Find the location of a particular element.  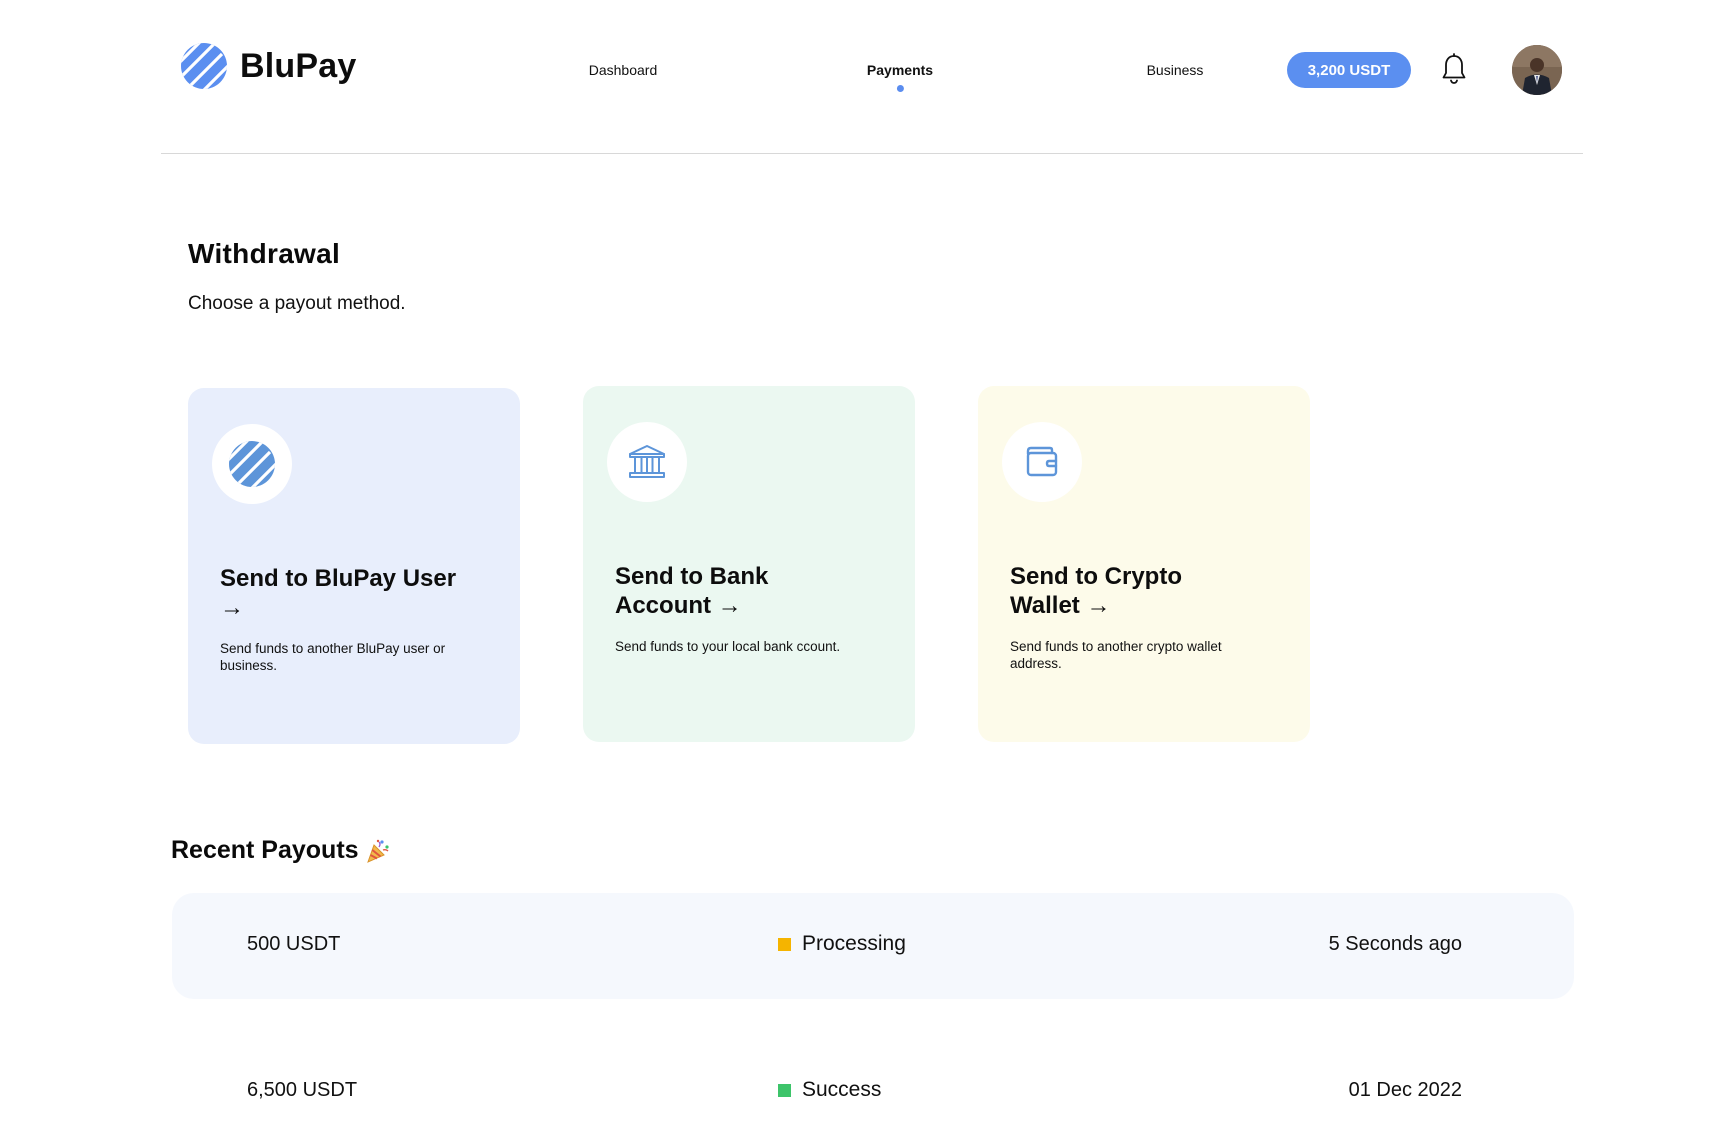

card-title: Send to BluPay User → is located at coordinates (338, 593).